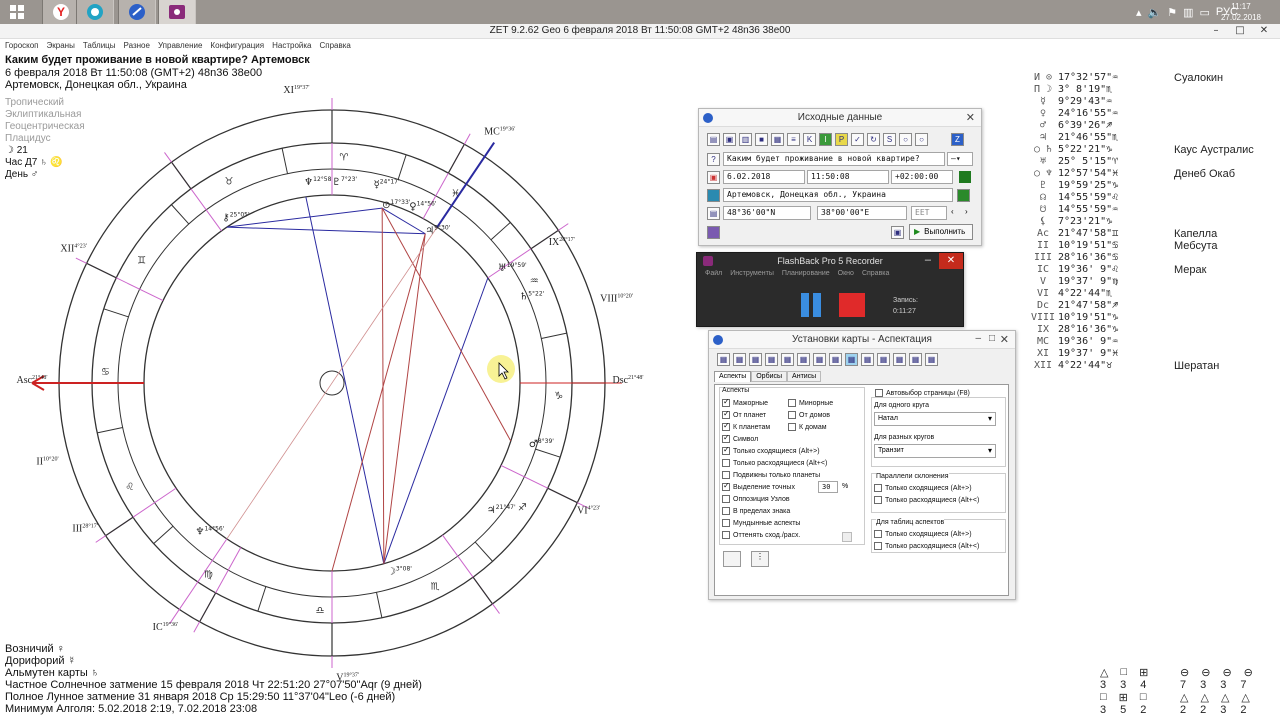 This screenshot has height=720, width=1280. I want to click on planet-row: ☊ 14°55'59"♌, so click(1141, 198).